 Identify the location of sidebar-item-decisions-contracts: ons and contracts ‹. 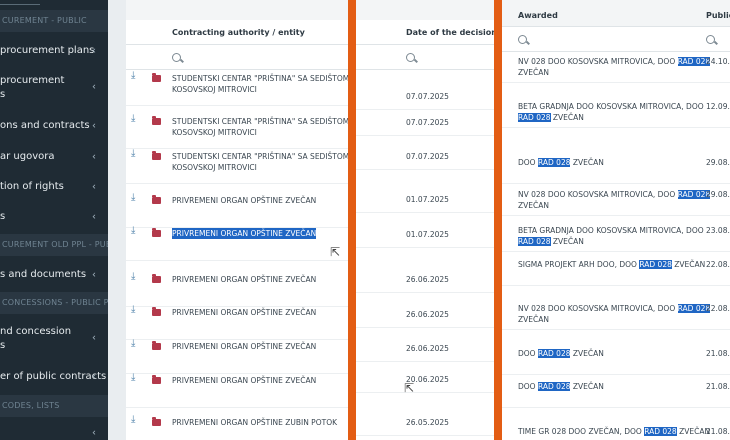
(54, 126).